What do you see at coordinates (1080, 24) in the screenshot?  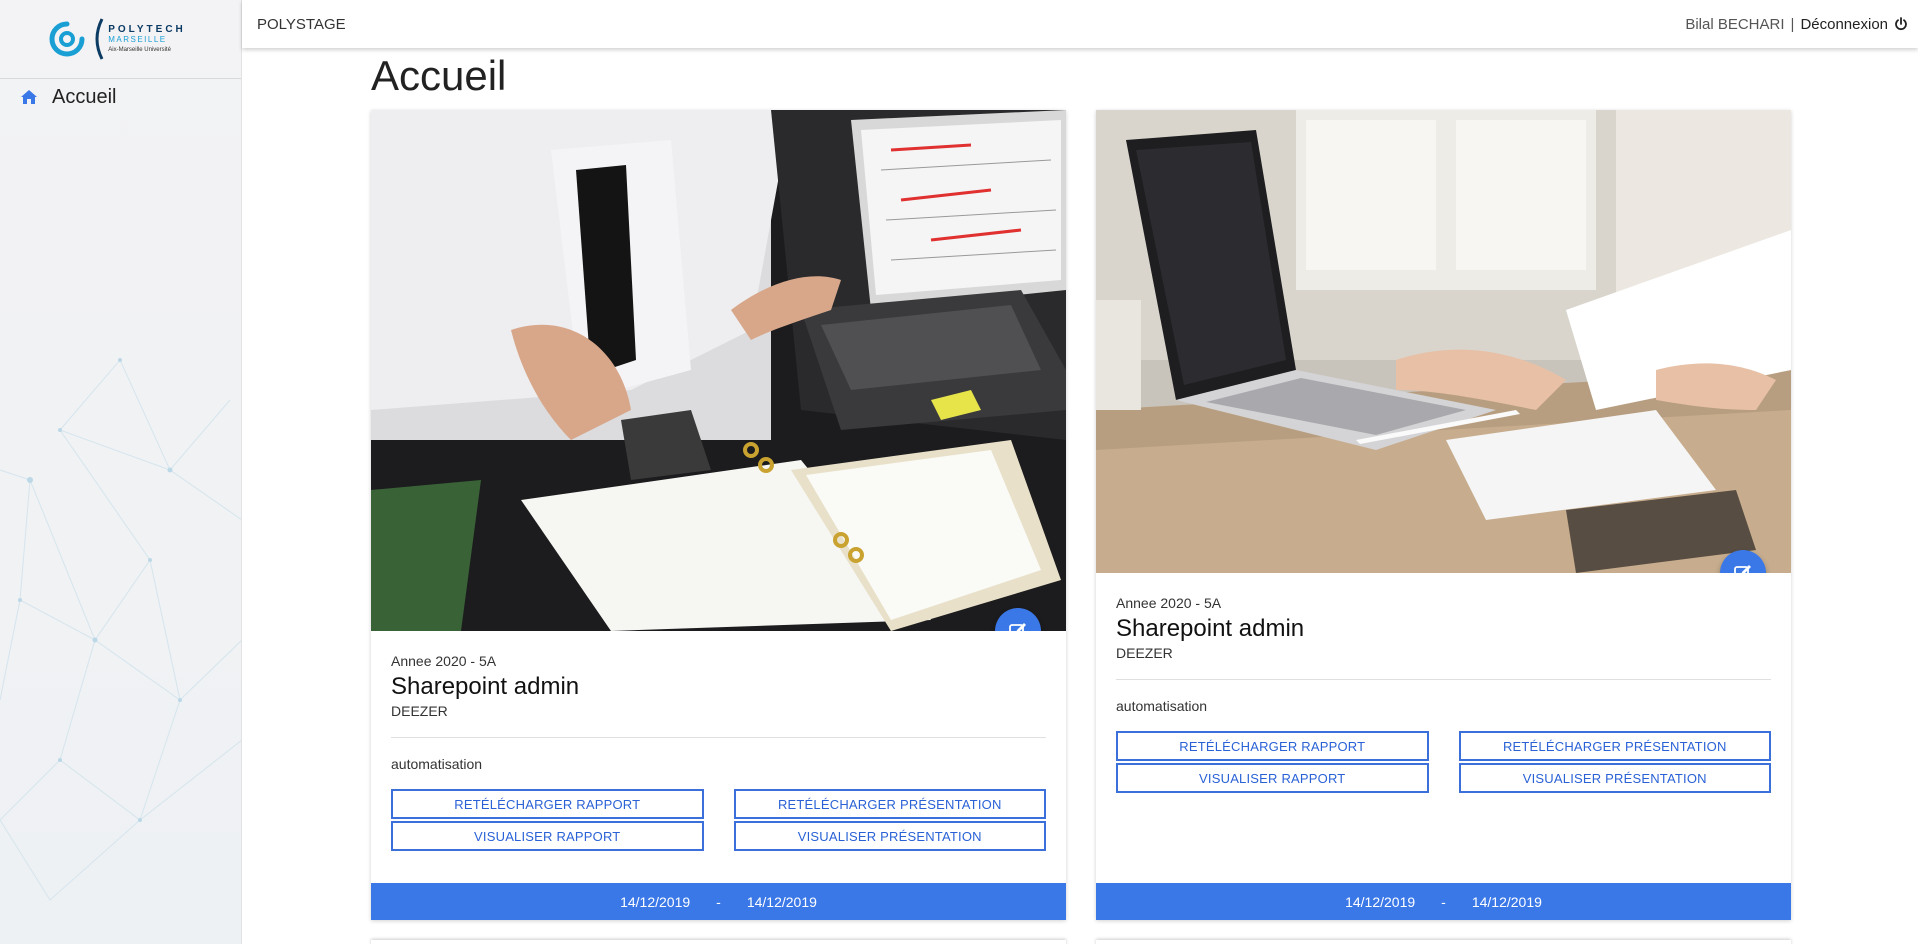 I see `top-bar: POLYSTAGE Bilal BECHARI | Déconnexion` at bounding box center [1080, 24].